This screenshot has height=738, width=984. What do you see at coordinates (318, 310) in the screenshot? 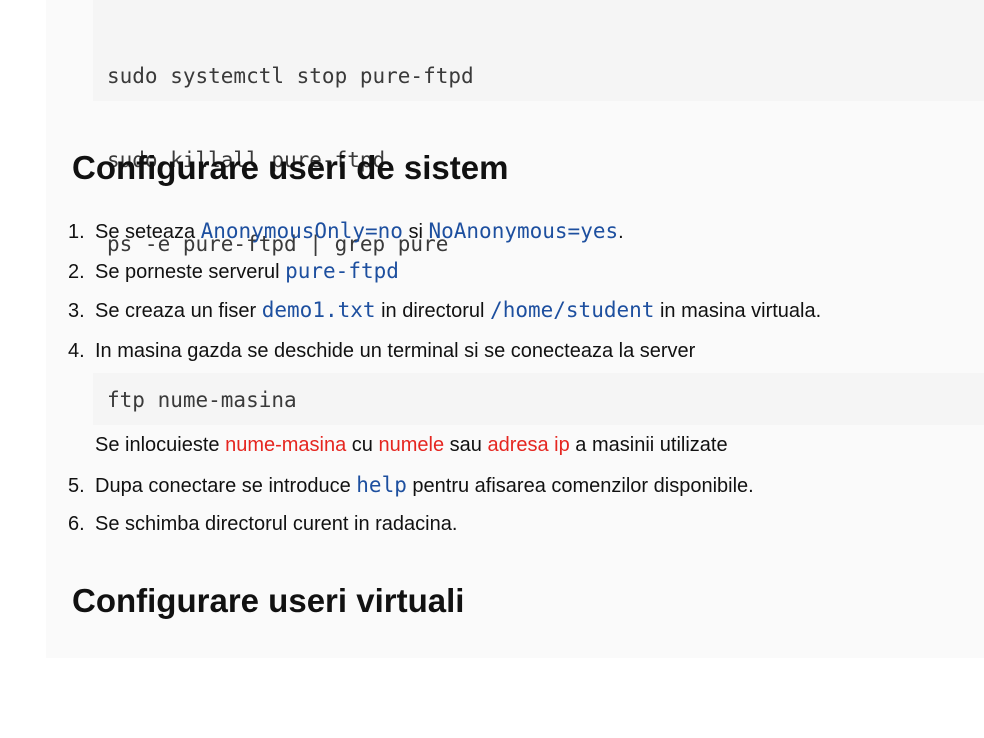
I see `inline-code: demo1.txt` at bounding box center [318, 310].